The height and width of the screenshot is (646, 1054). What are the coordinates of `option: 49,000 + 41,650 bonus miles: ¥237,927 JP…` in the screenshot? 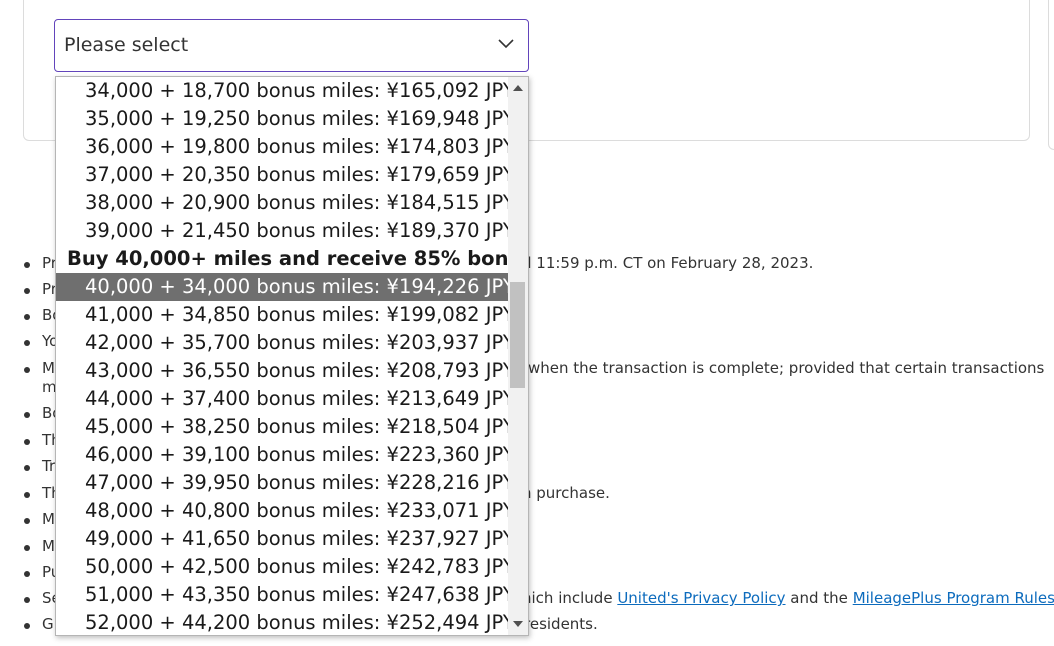 It's located at (285, 539).